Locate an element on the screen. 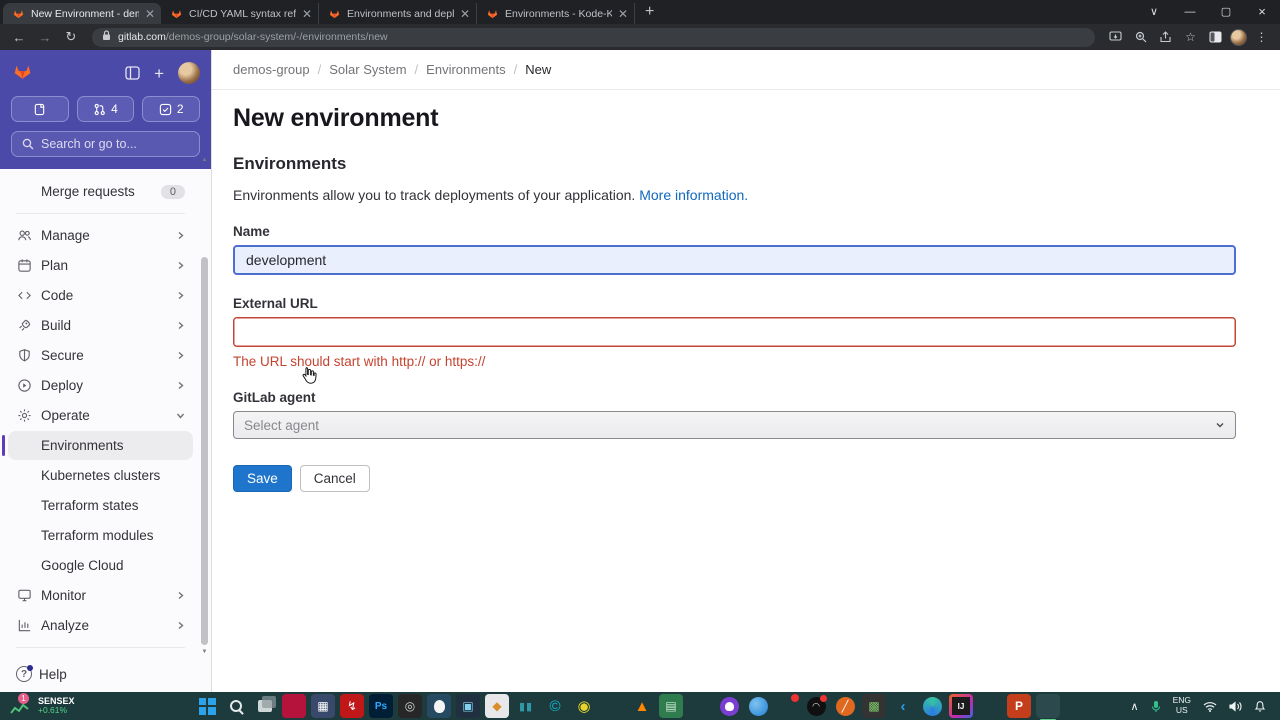 The height and width of the screenshot is (720, 1280). minimize-icon: — is located at coordinates (1190, 12).